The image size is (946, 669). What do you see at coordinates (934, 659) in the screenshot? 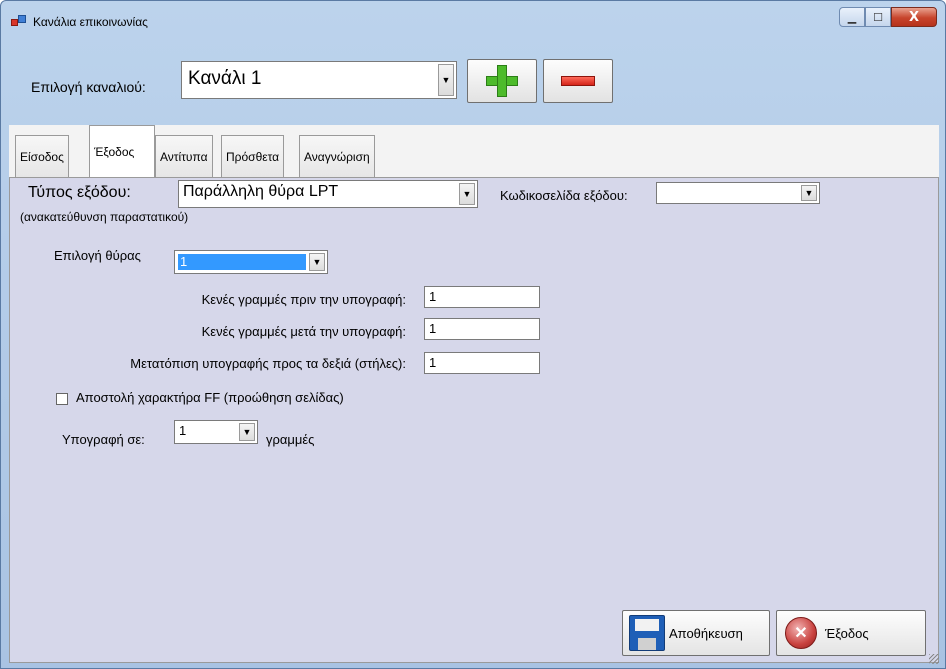
I see `resize-grip` at bounding box center [934, 659].